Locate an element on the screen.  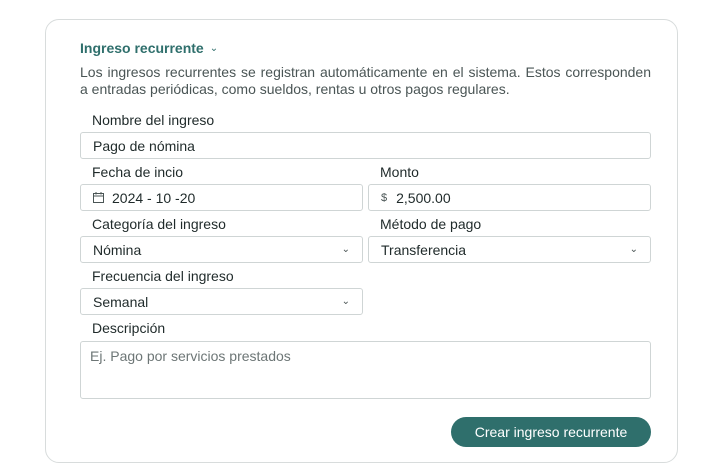
frequency-select: Semanal ⌄ is located at coordinates (221, 301).